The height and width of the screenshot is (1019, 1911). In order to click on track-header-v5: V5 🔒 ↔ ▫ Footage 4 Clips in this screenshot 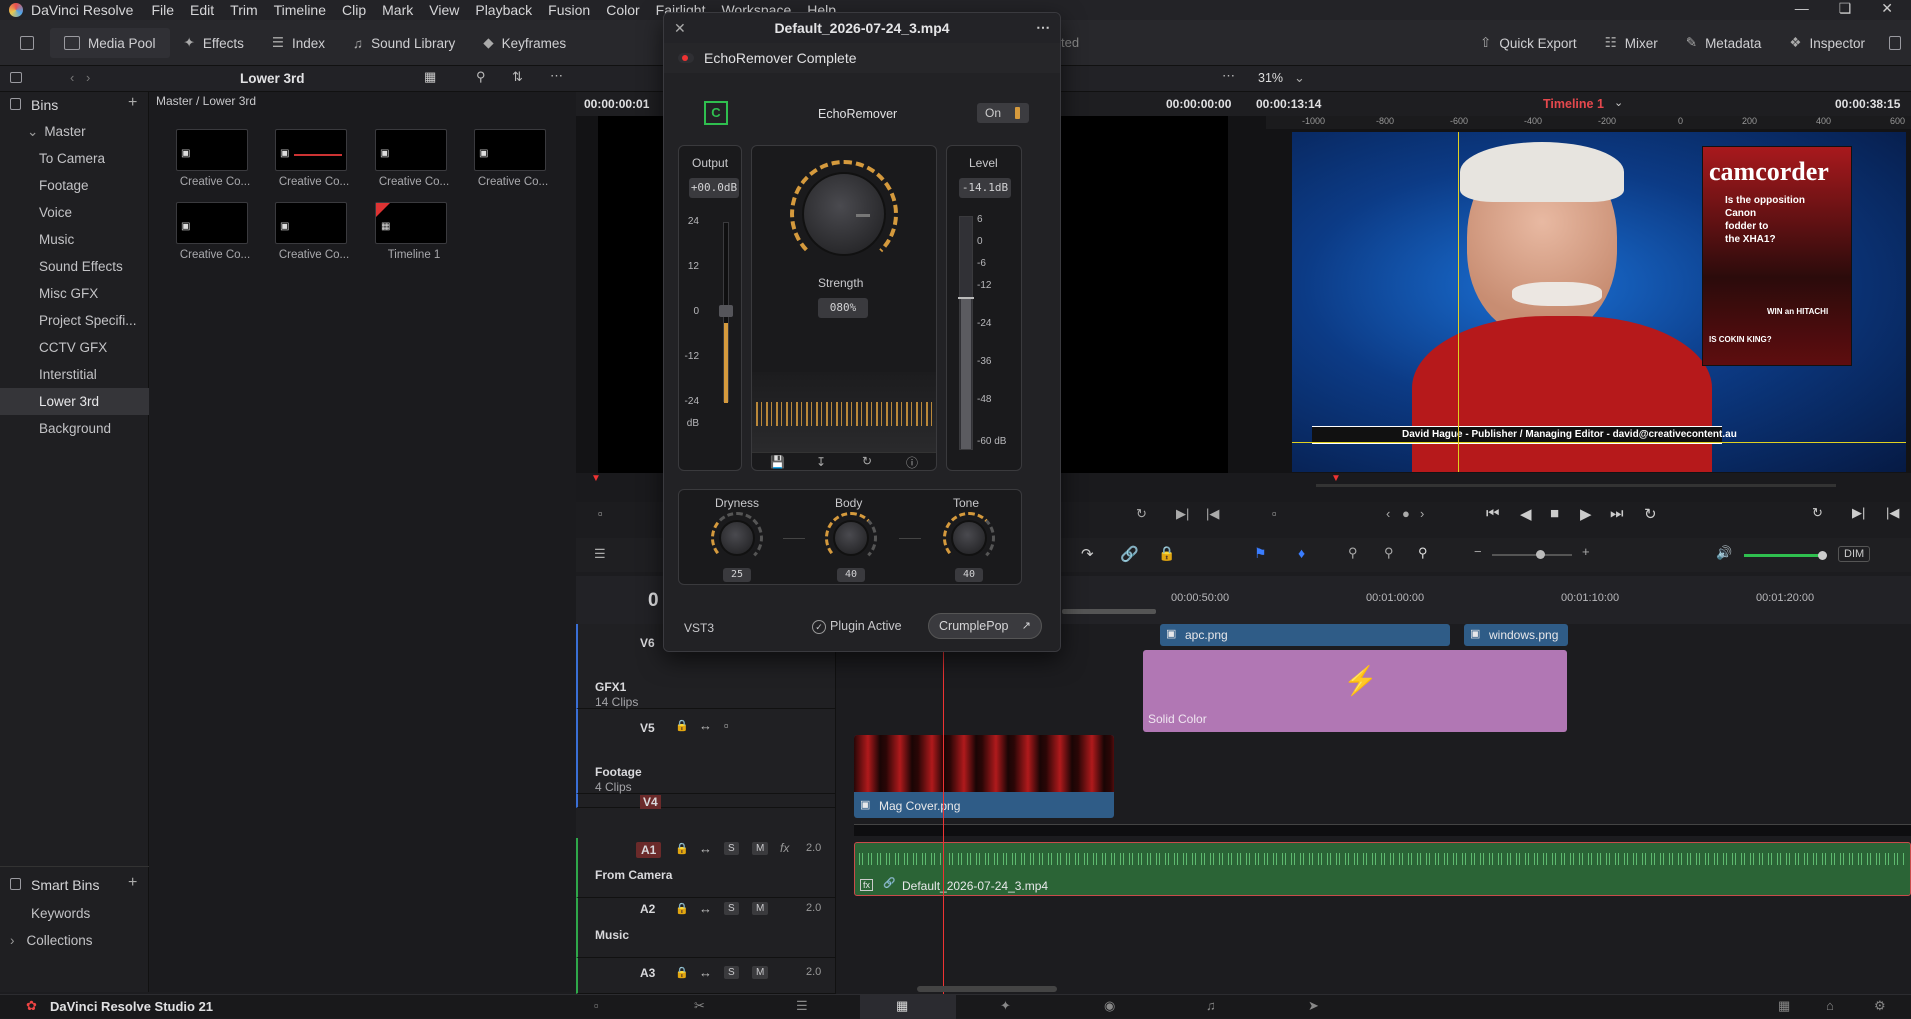, I will do `click(706, 751)`.